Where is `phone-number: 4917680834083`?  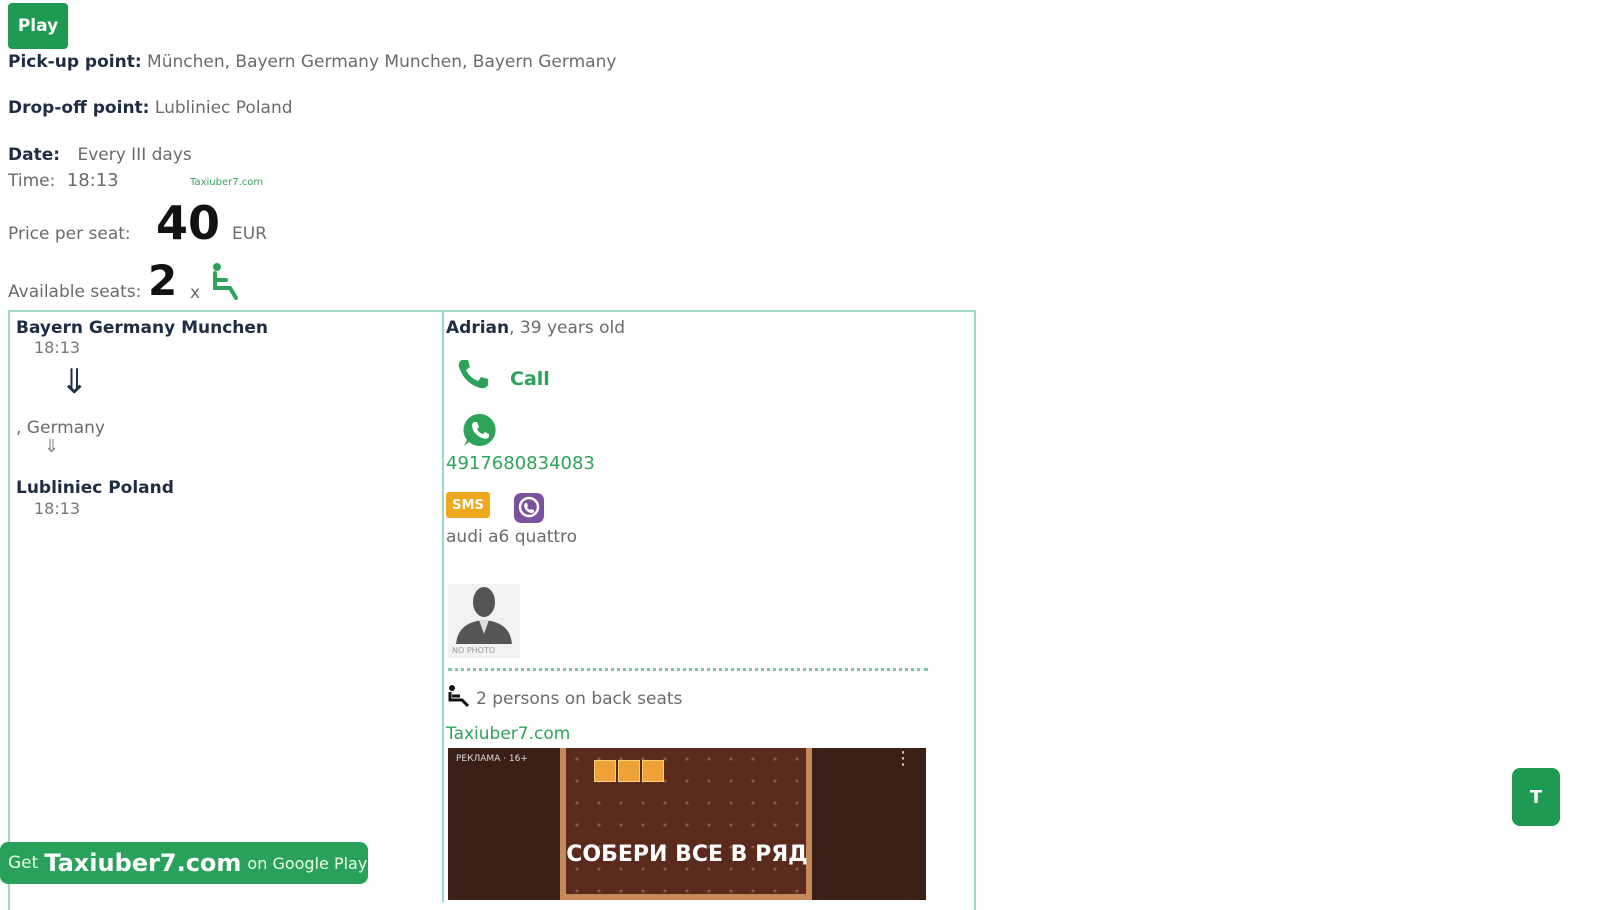
phone-number: 4917680834083 is located at coordinates (520, 463).